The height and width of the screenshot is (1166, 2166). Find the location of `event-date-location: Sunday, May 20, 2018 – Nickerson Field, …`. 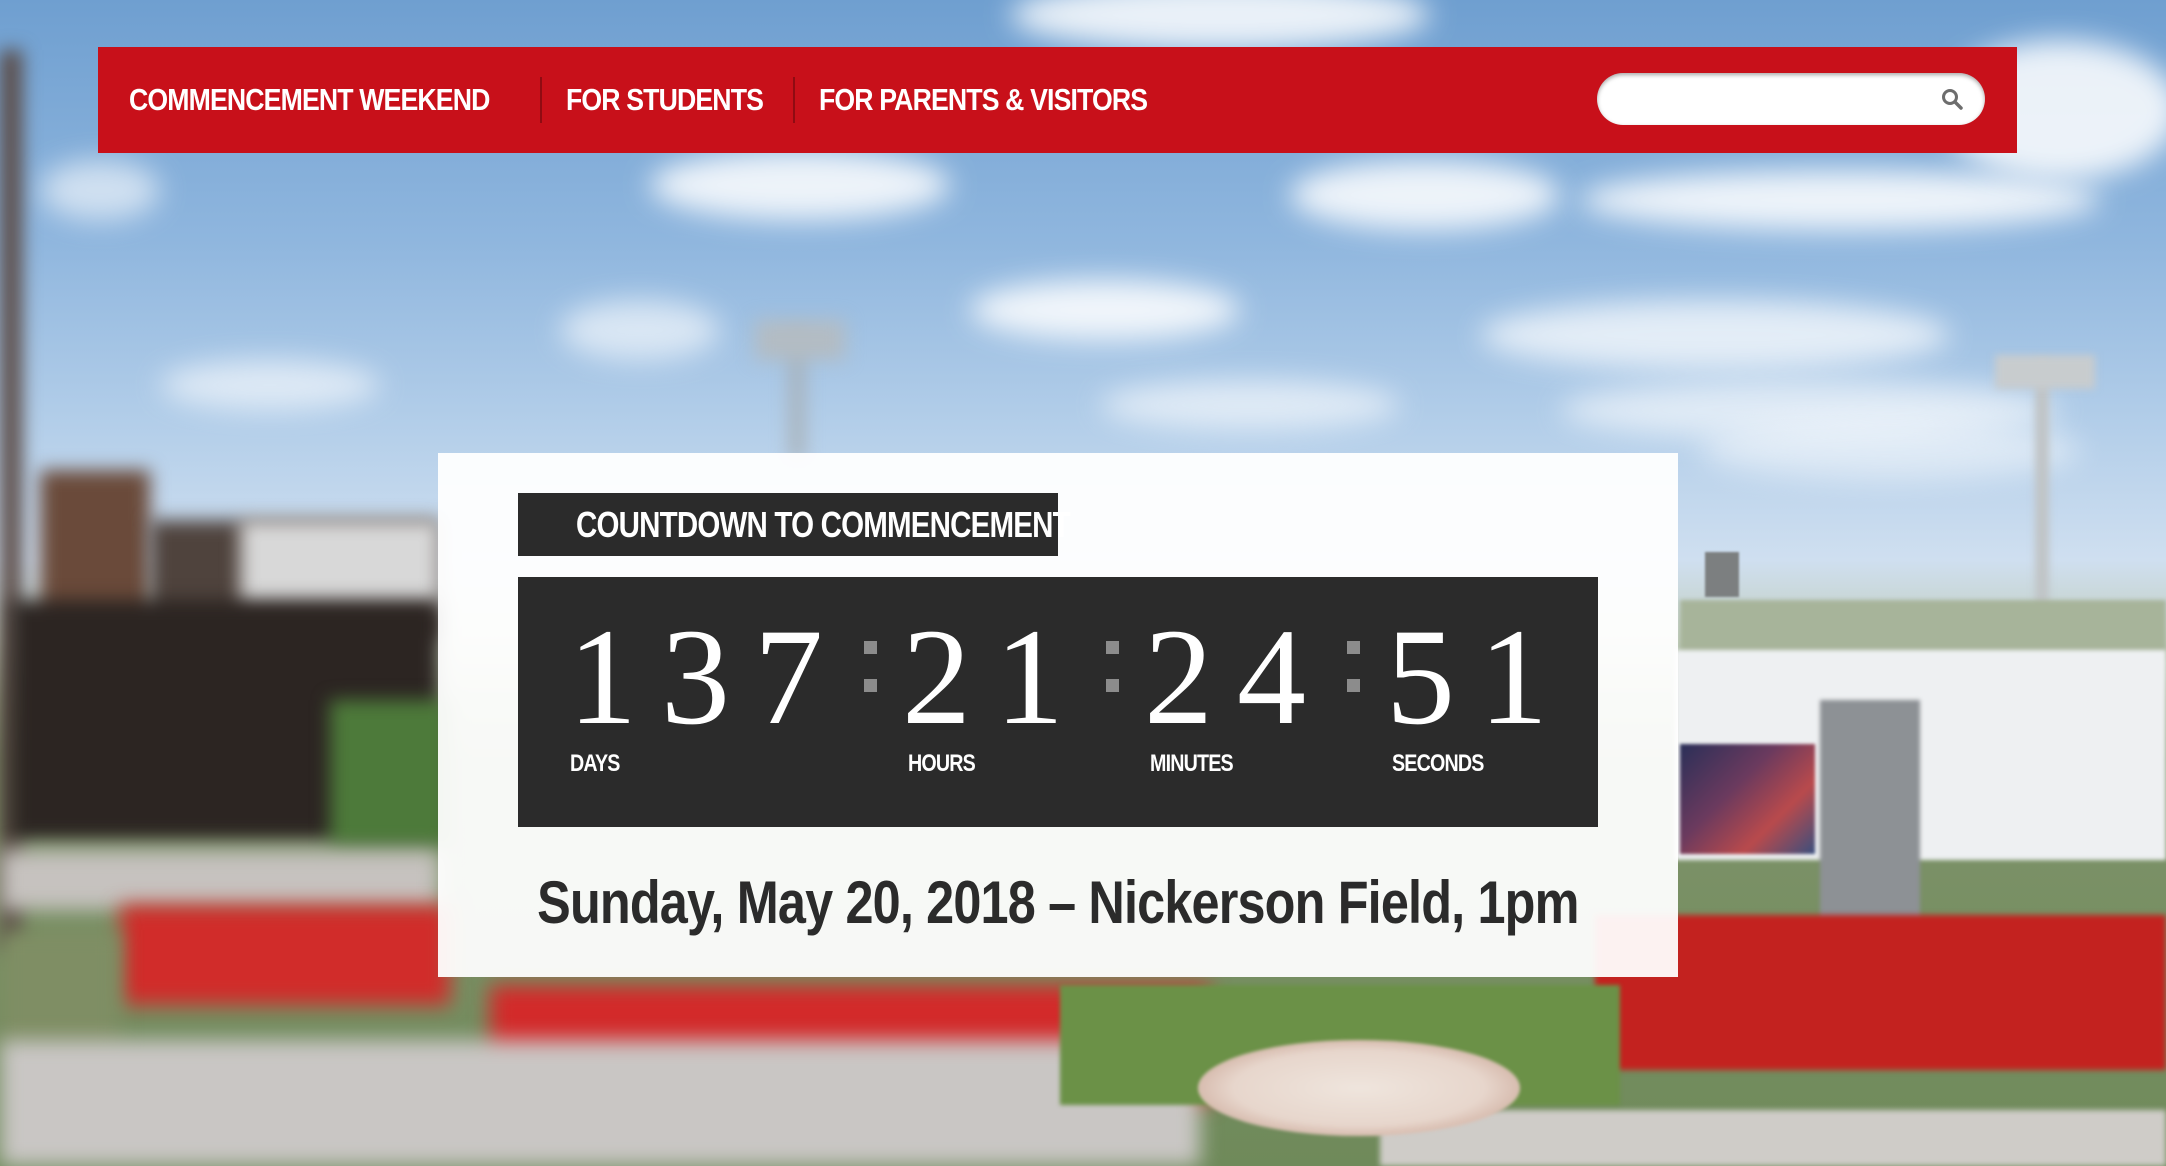

event-date-location: Sunday, May 20, 2018 – Nickerson Field, … is located at coordinates (1058, 902).